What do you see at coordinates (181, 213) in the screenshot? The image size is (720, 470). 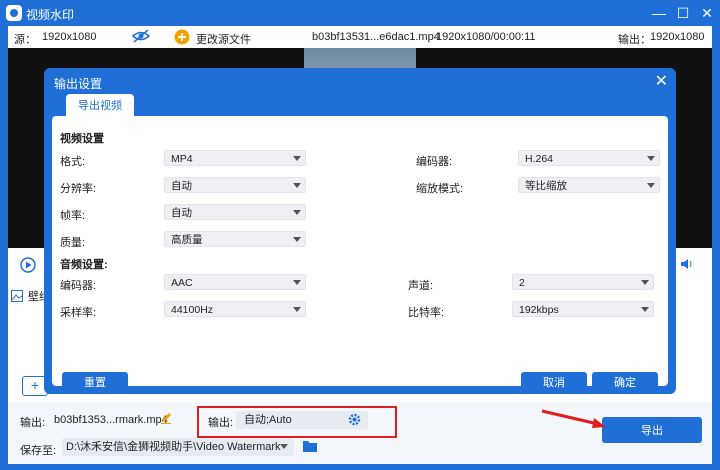 I see `framerate-value: 自动` at bounding box center [181, 213].